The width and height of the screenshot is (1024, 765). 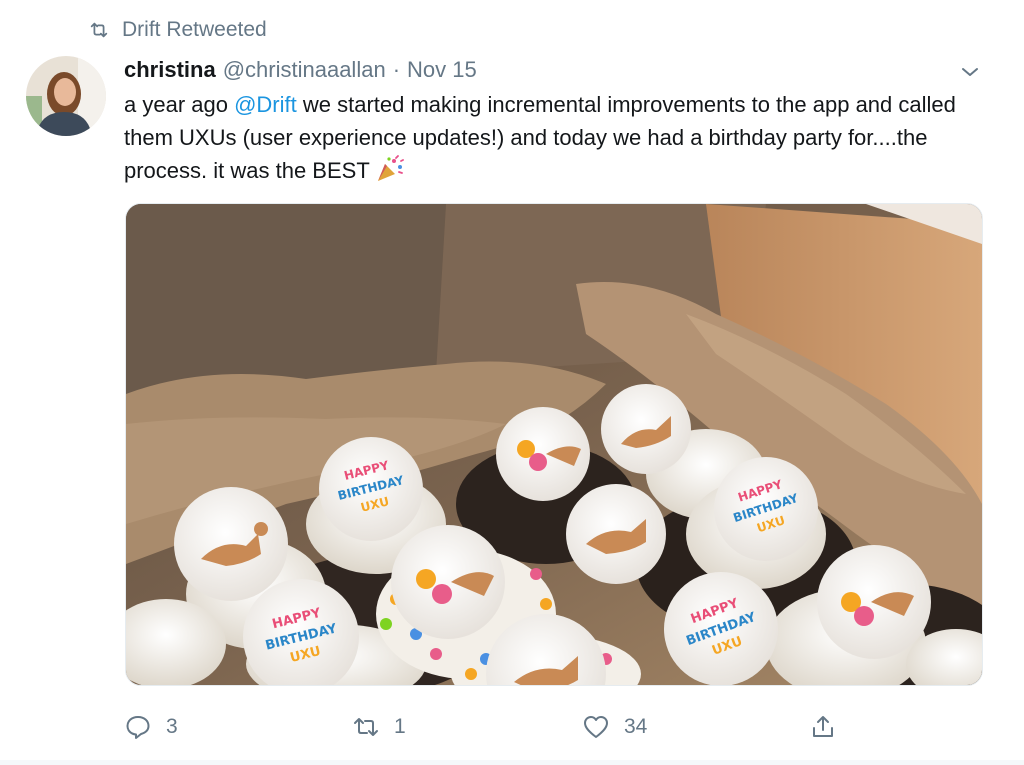 I want to click on share-button, so click(x=823, y=727).